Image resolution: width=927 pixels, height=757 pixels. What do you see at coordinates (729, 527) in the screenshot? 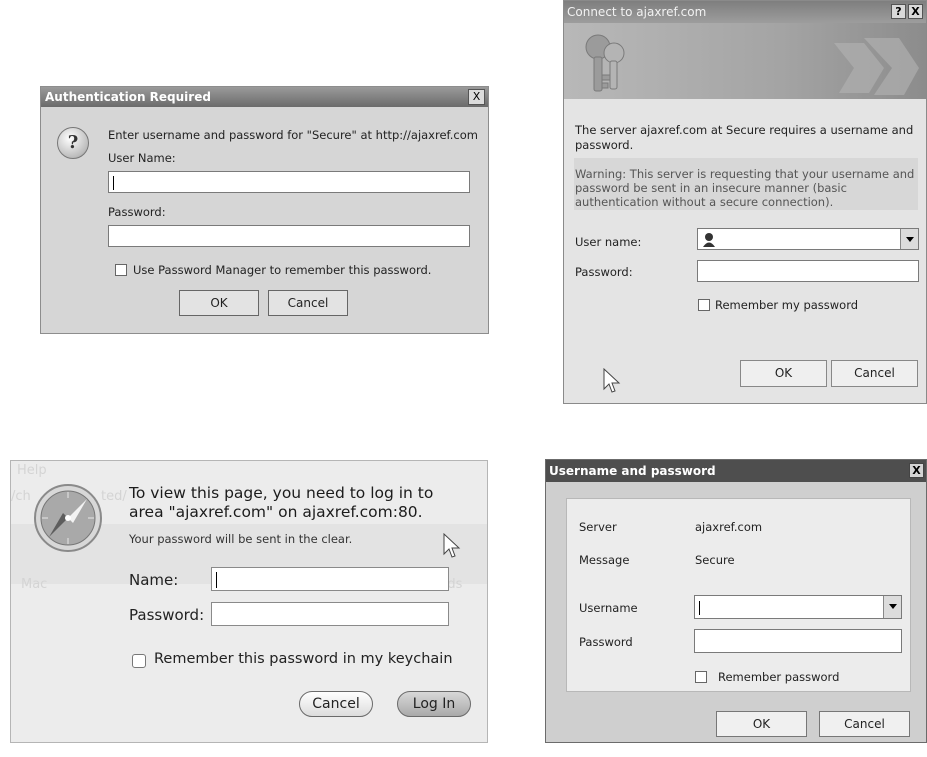
I see `server-value: ajaxref.com` at bounding box center [729, 527].